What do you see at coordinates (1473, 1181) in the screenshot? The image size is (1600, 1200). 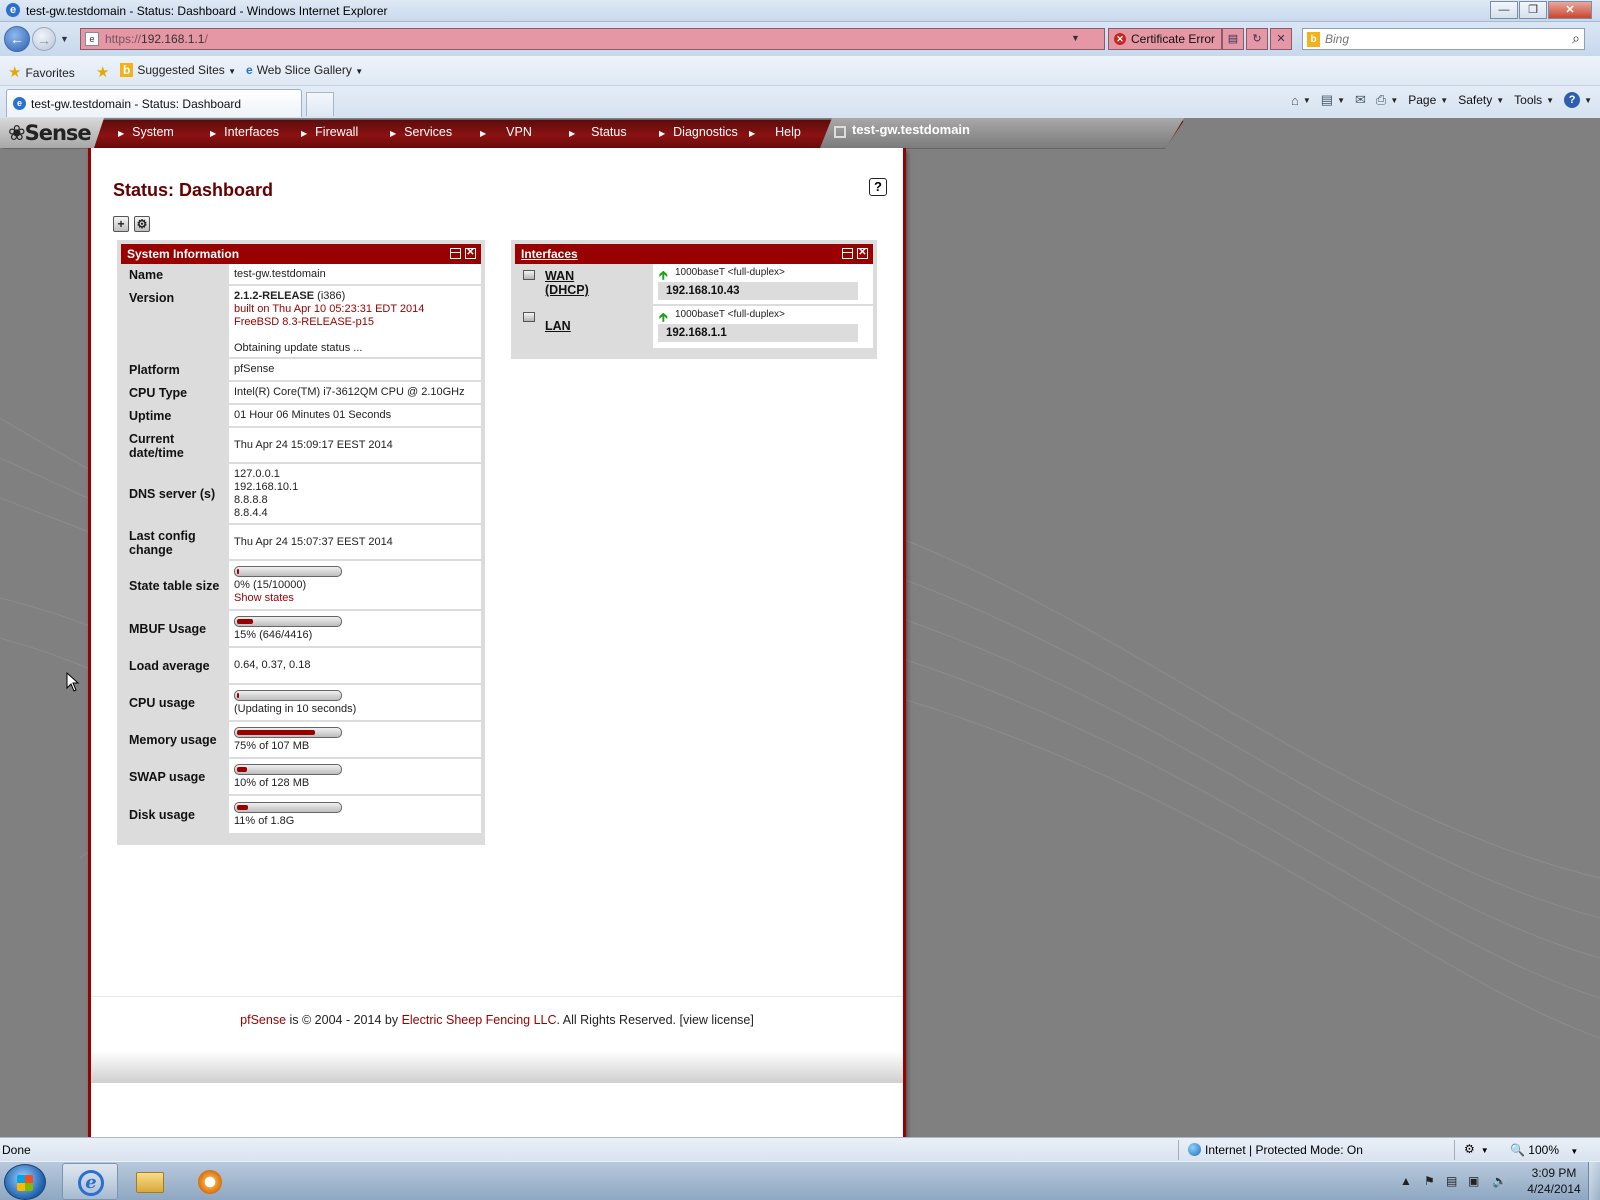 I see `network-tray-icon: ▣` at bounding box center [1473, 1181].